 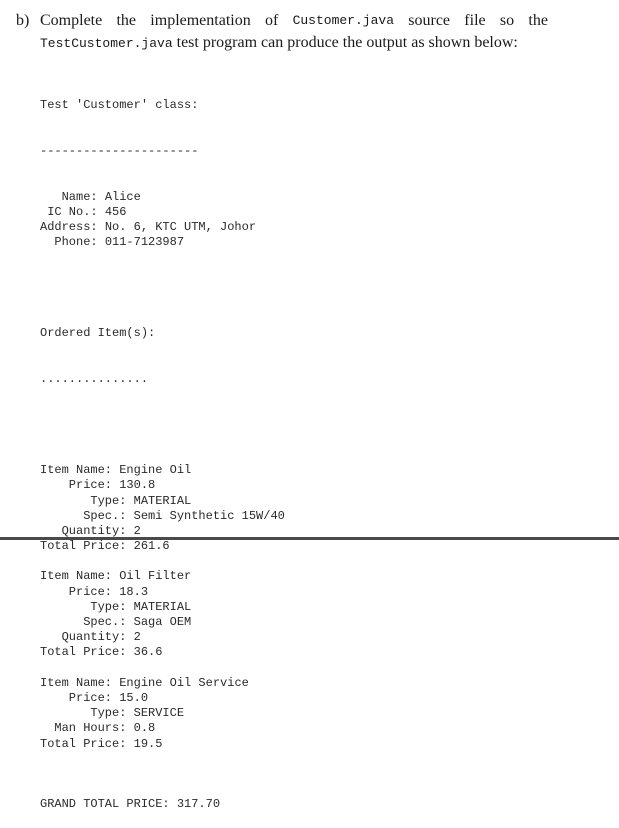 I want to click on item-field: Price: 15.0, so click(x=162, y=698).